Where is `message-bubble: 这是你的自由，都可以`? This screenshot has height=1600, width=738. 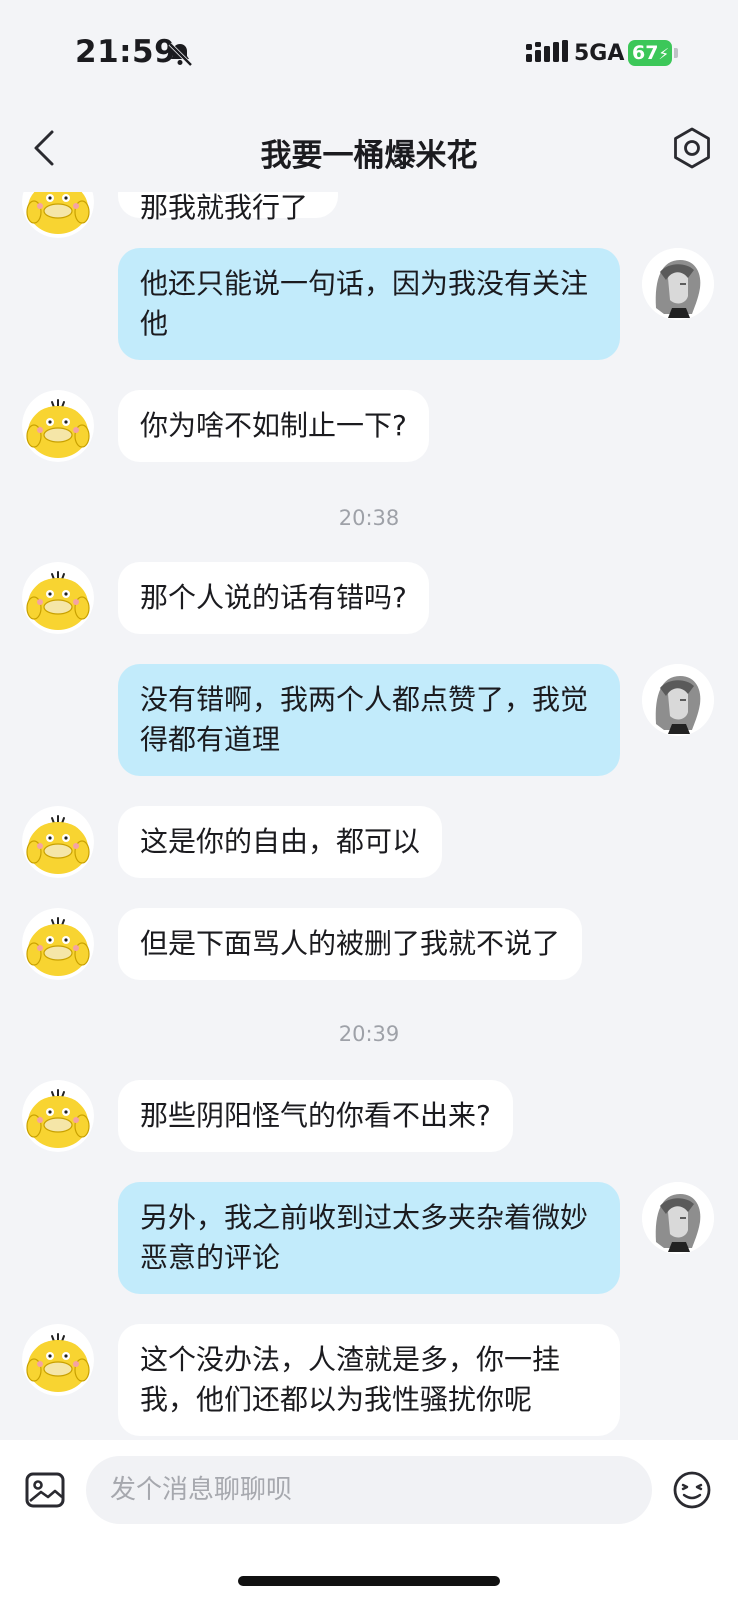
message-bubble: 这是你的自由，都可以 is located at coordinates (280, 842).